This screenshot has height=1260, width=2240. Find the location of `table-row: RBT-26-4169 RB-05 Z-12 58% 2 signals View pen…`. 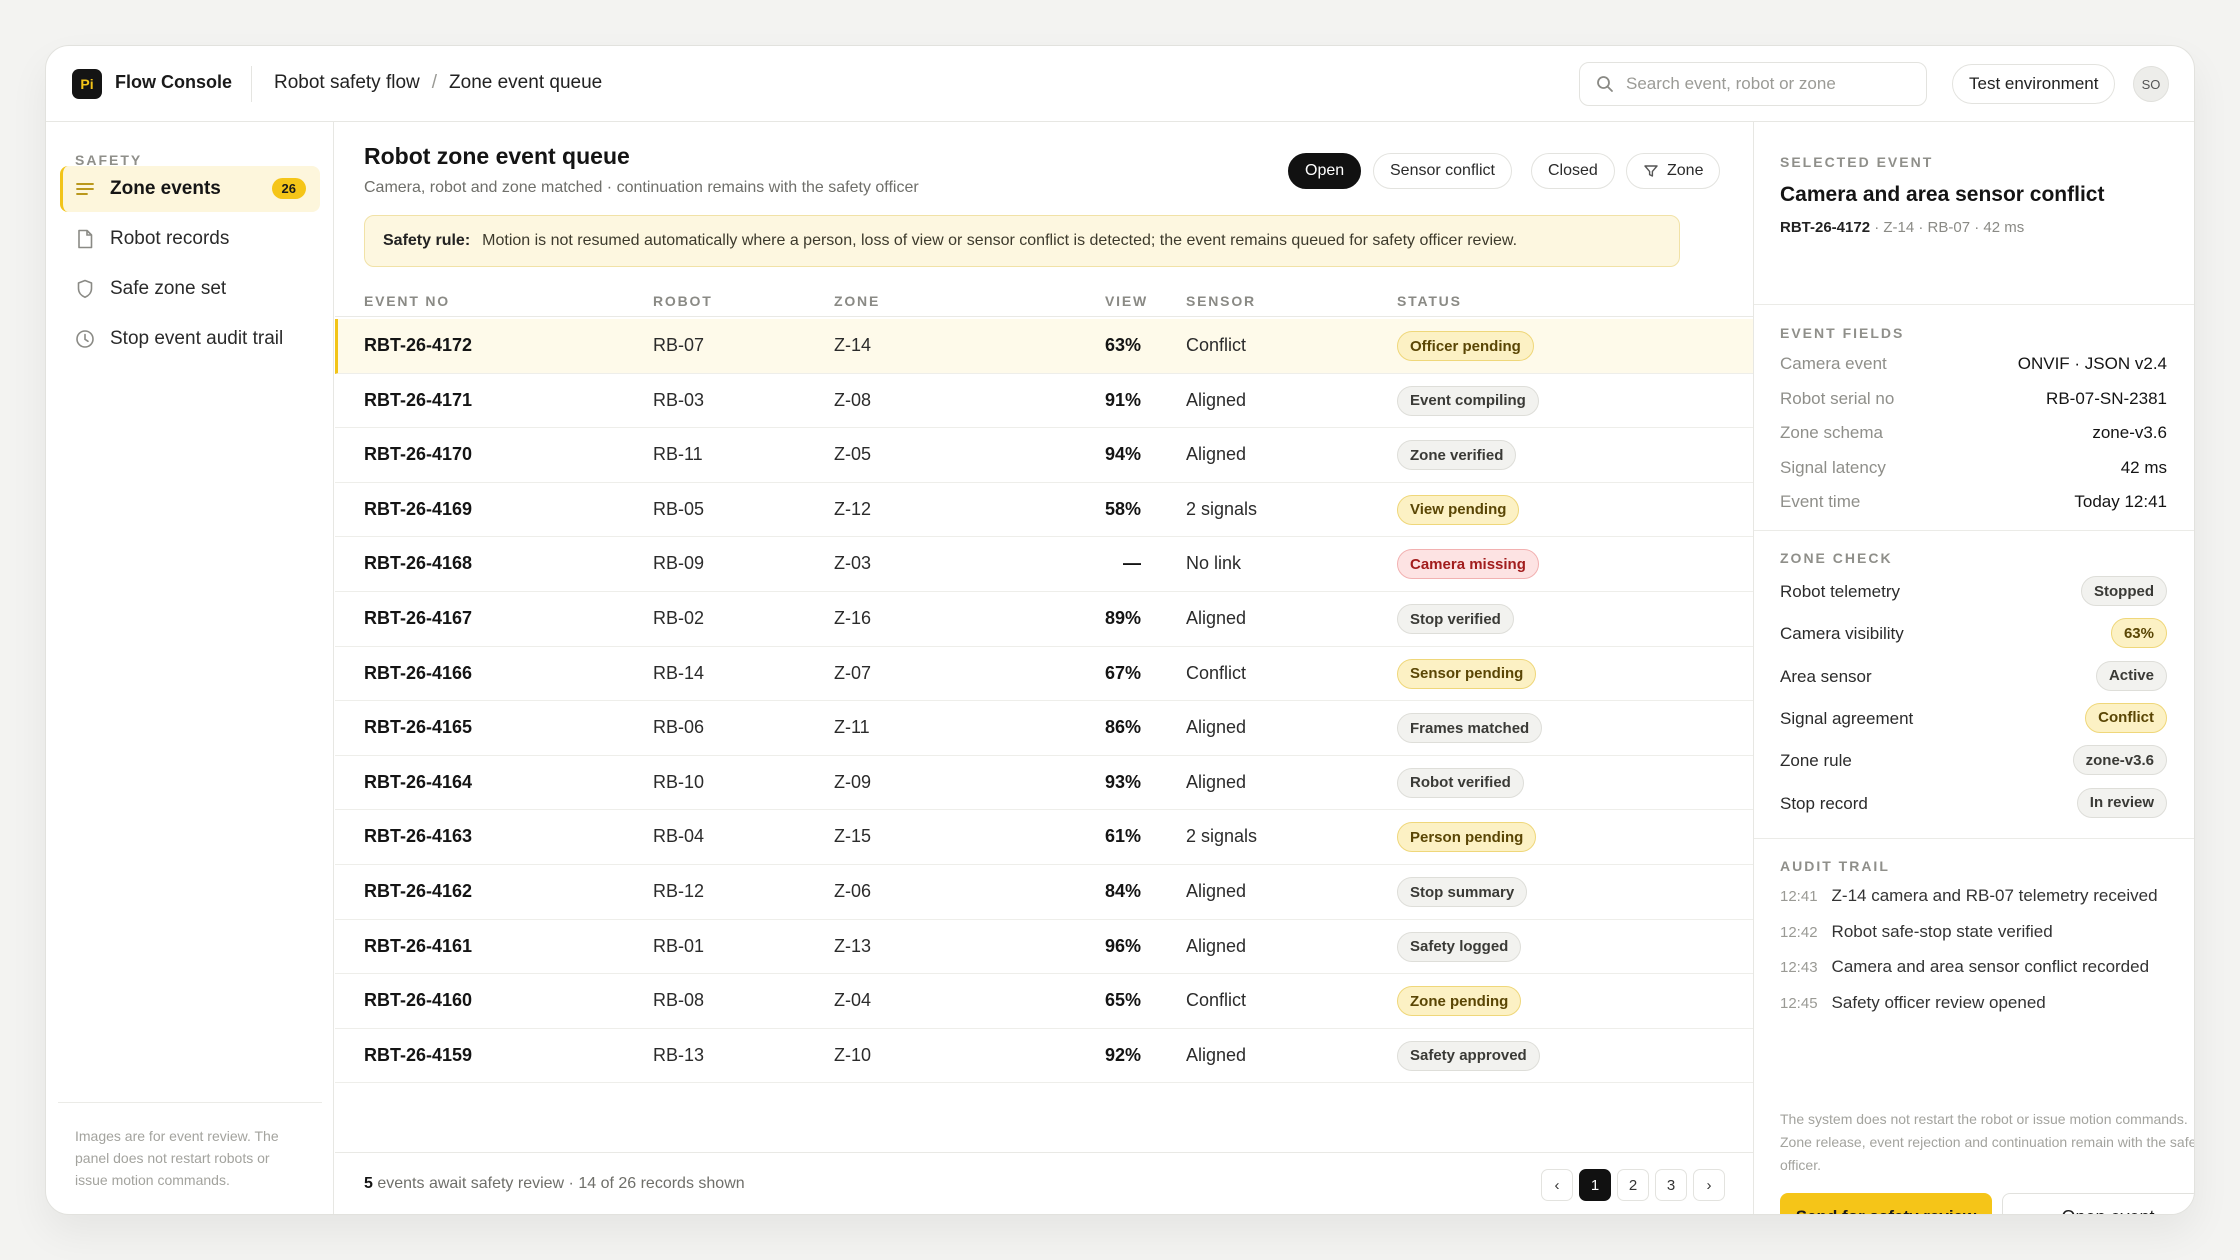

table-row: RBT-26-4169 RB-05 Z-12 58% 2 signals View pen… is located at coordinates (1044, 510).